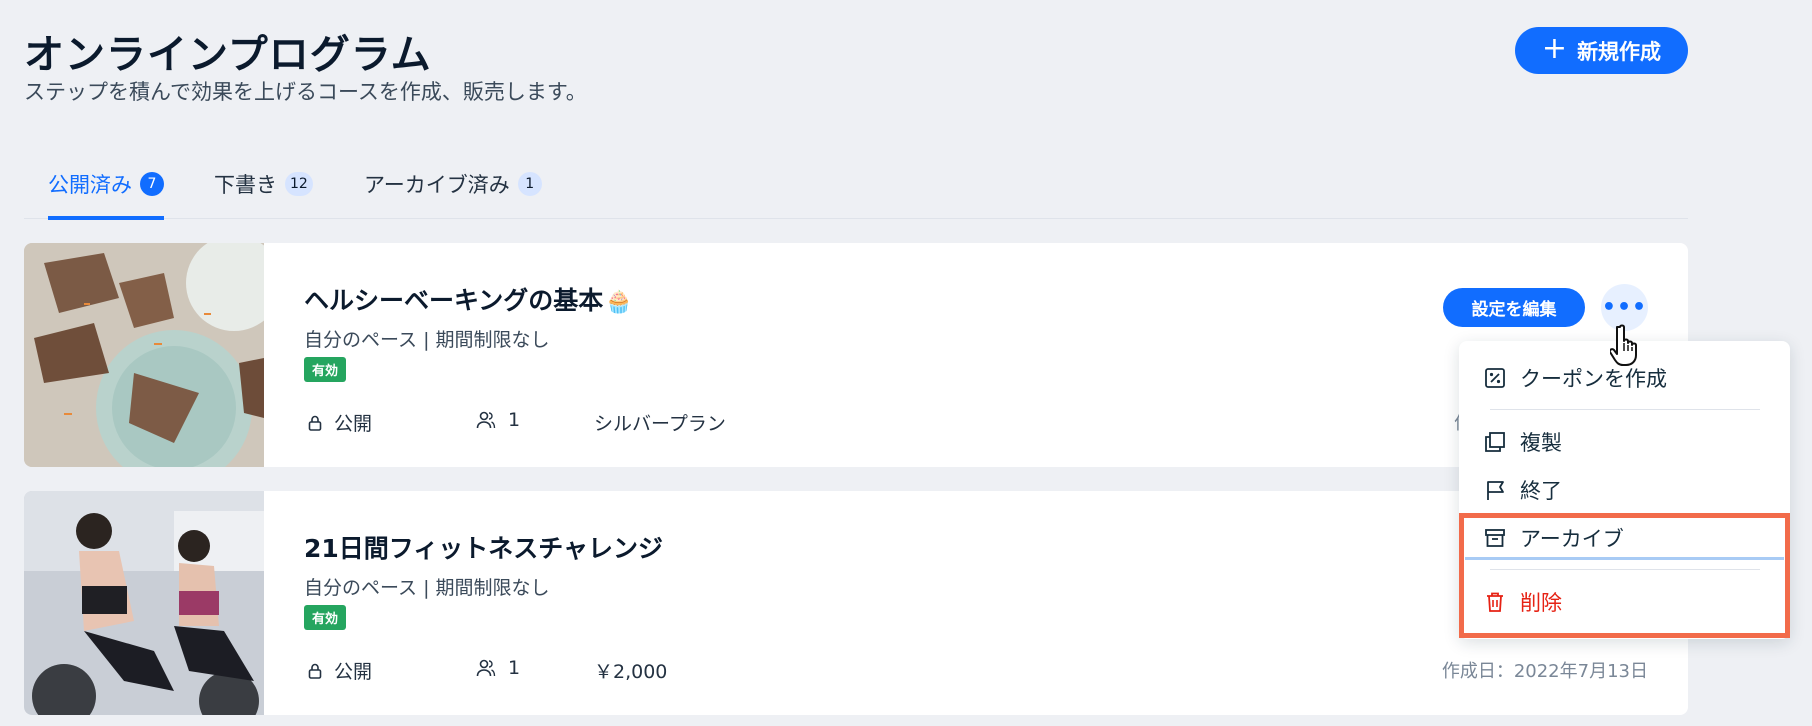  Describe the element at coordinates (1619, 51) in the screenshot. I see `create-new-label: 新規作成` at that location.